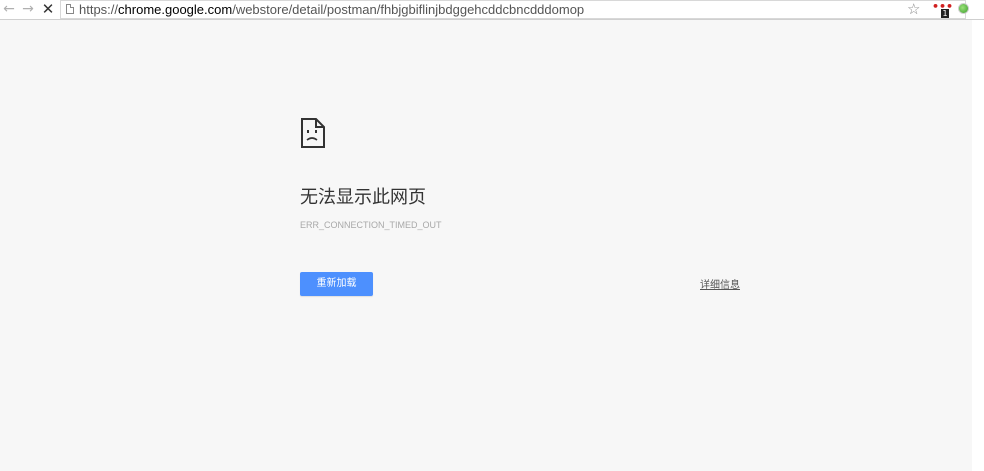  Describe the element at coordinates (9, 9) in the screenshot. I see `back-button: ←` at that location.